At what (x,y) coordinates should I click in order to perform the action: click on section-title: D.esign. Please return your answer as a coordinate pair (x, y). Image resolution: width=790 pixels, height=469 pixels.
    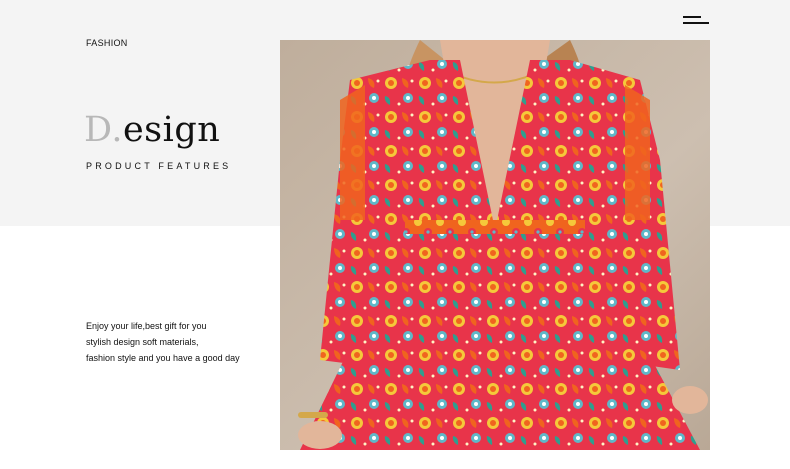
    Looking at the image, I should click on (152, 130).